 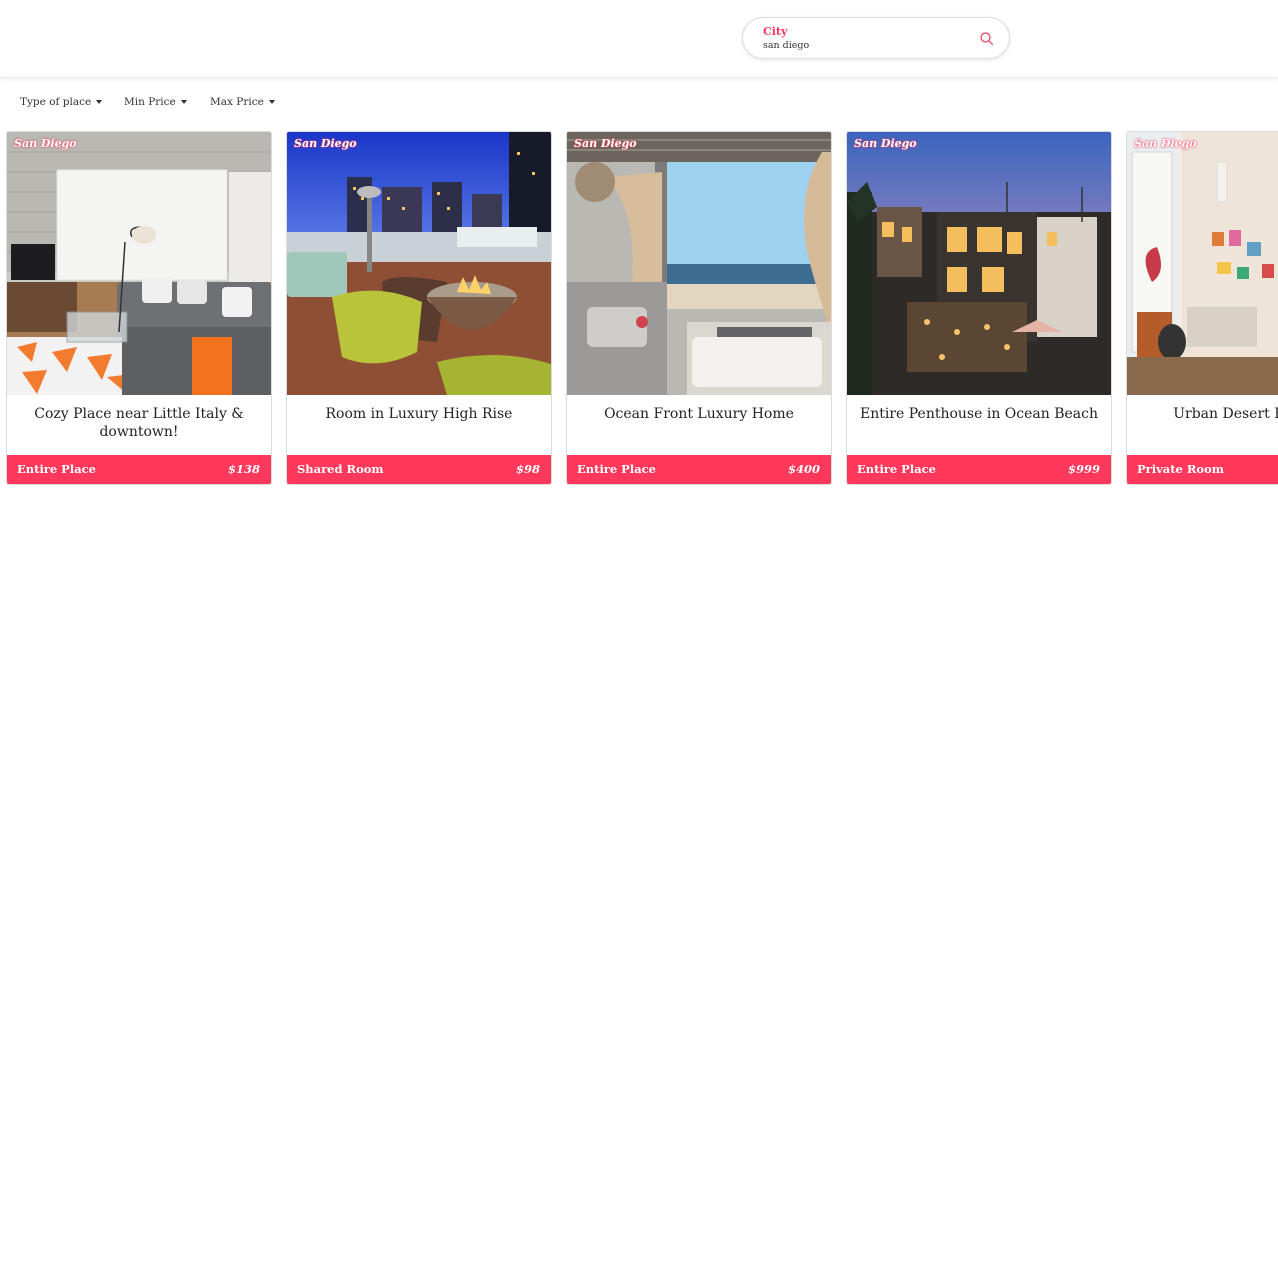 What do you see at coordinates (786, 45) in the screenshot?
I see `city-search-value: san diego` at bounding box center [786, 45].